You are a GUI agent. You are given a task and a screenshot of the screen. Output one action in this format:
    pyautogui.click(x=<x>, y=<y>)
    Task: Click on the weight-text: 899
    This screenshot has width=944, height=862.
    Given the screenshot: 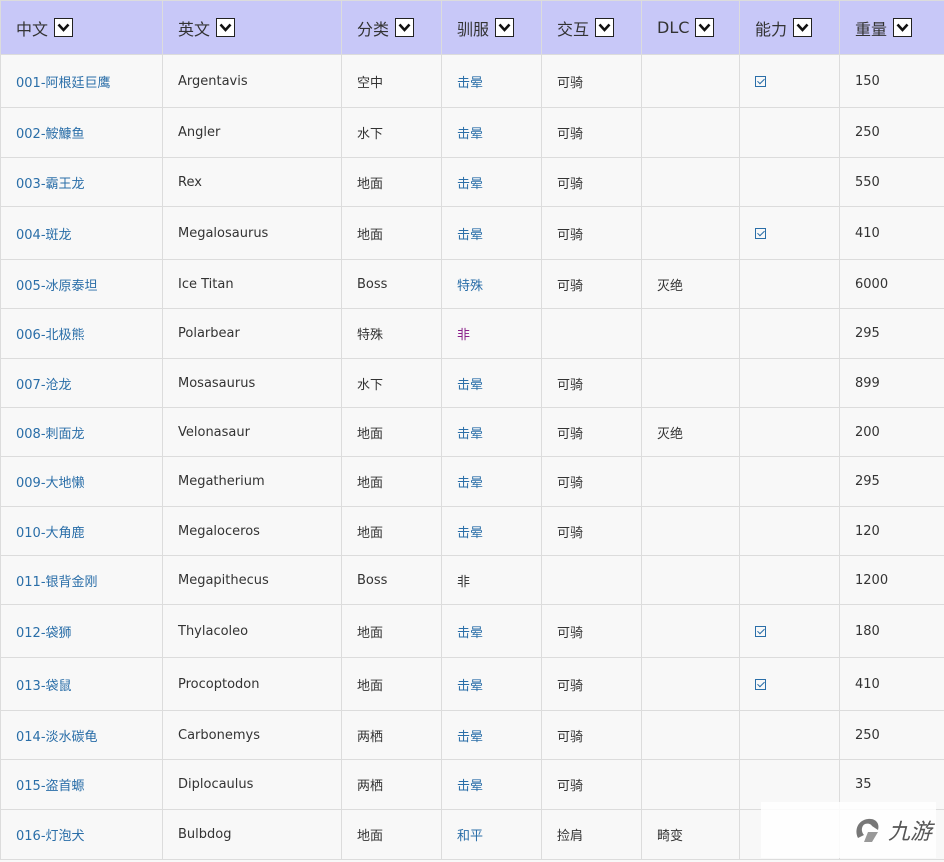 What is the action you would take?
    pyautogui.click(x=867, y=383)
    